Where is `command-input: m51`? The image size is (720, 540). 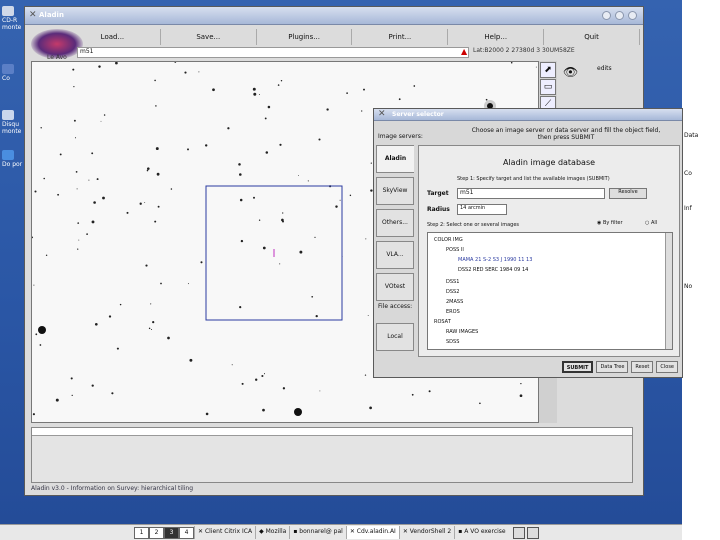 command-input: m51 is located at coordinates (273, 52).